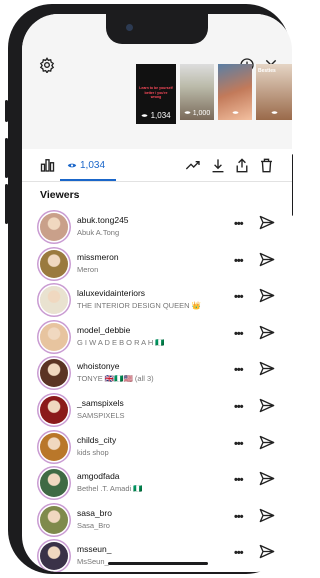  What do you see at coordinates (47, 165) in the screenshot?
I see `bar-chart-icon` at bounding box center [47, 165].